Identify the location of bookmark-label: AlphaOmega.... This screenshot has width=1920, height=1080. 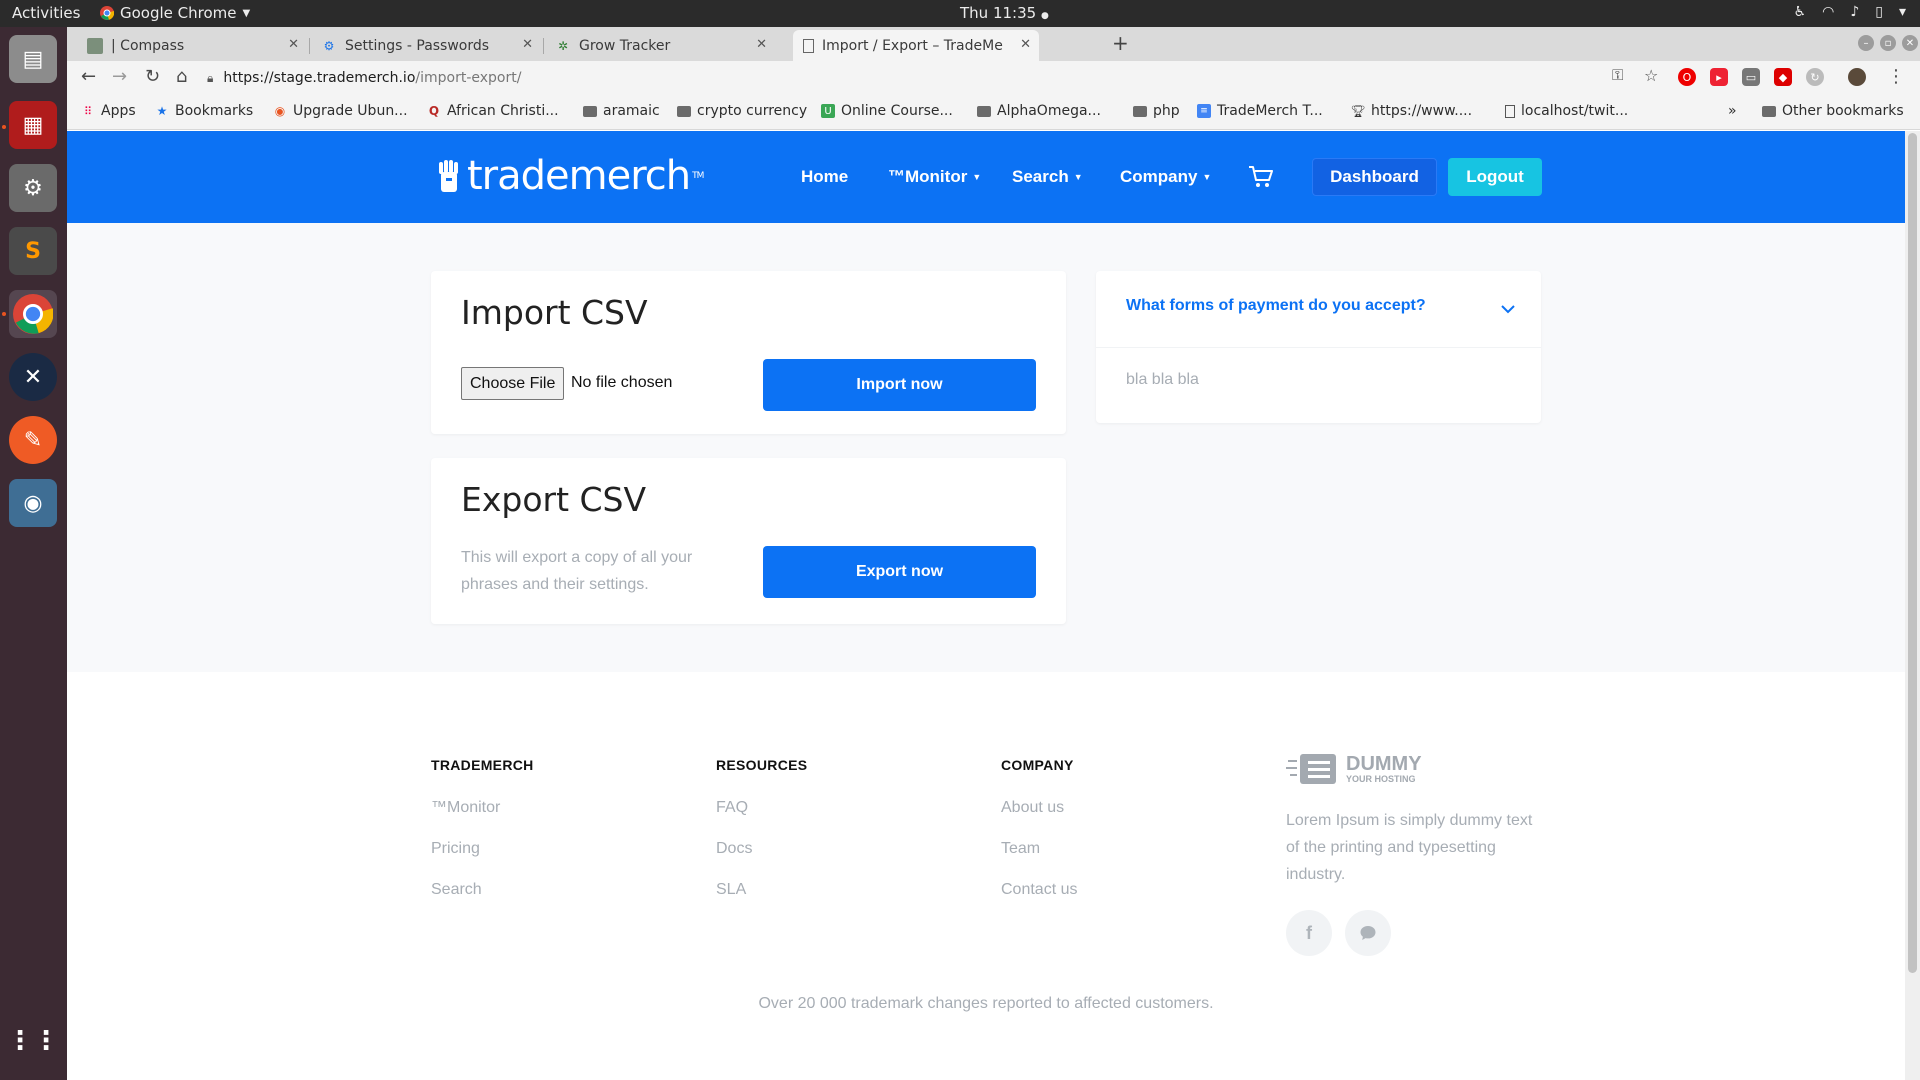
(1049, 111).